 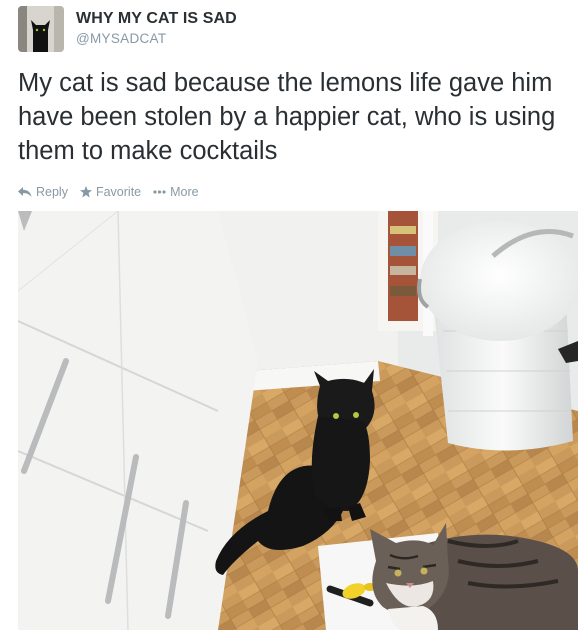 I want to click on reply-button: Reply, so click(x=43, y=192).